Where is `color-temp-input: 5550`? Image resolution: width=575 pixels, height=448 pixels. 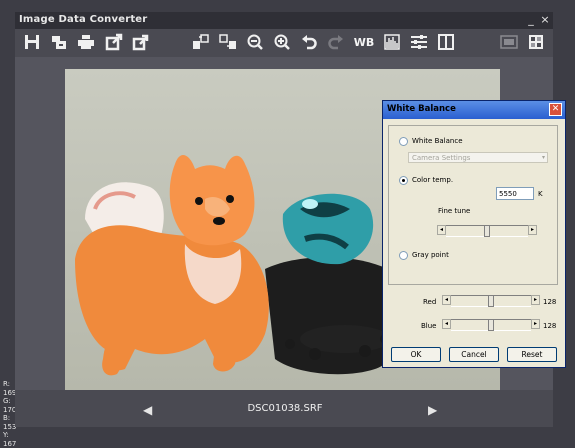
color-temp-input: 5550 is located at coordinates (515, 193).